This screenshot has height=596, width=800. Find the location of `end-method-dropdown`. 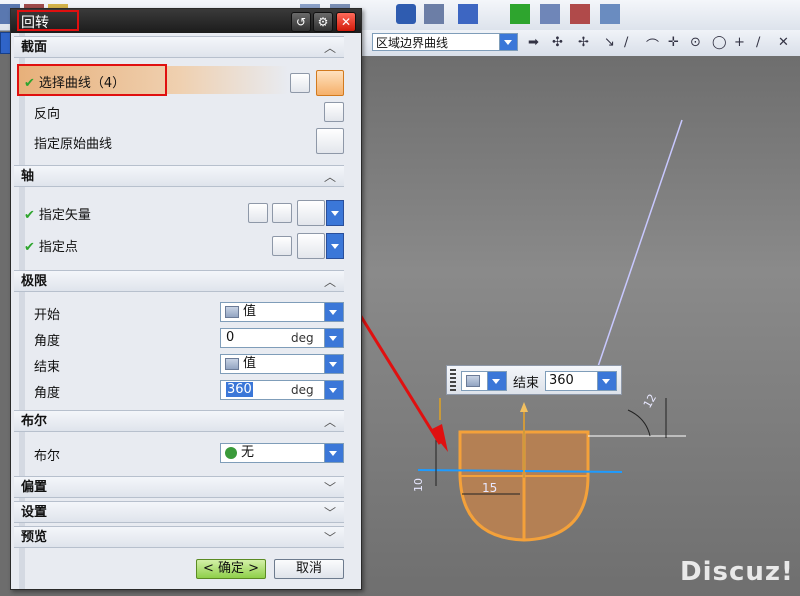

end-method-dropdown is located at coordinates (484, 381).